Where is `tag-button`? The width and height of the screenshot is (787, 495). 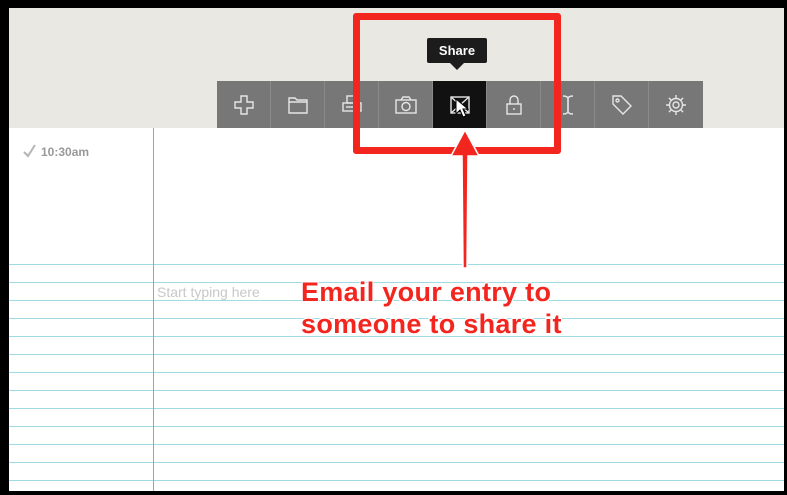
tag-button is located at coordinates (622, 104).